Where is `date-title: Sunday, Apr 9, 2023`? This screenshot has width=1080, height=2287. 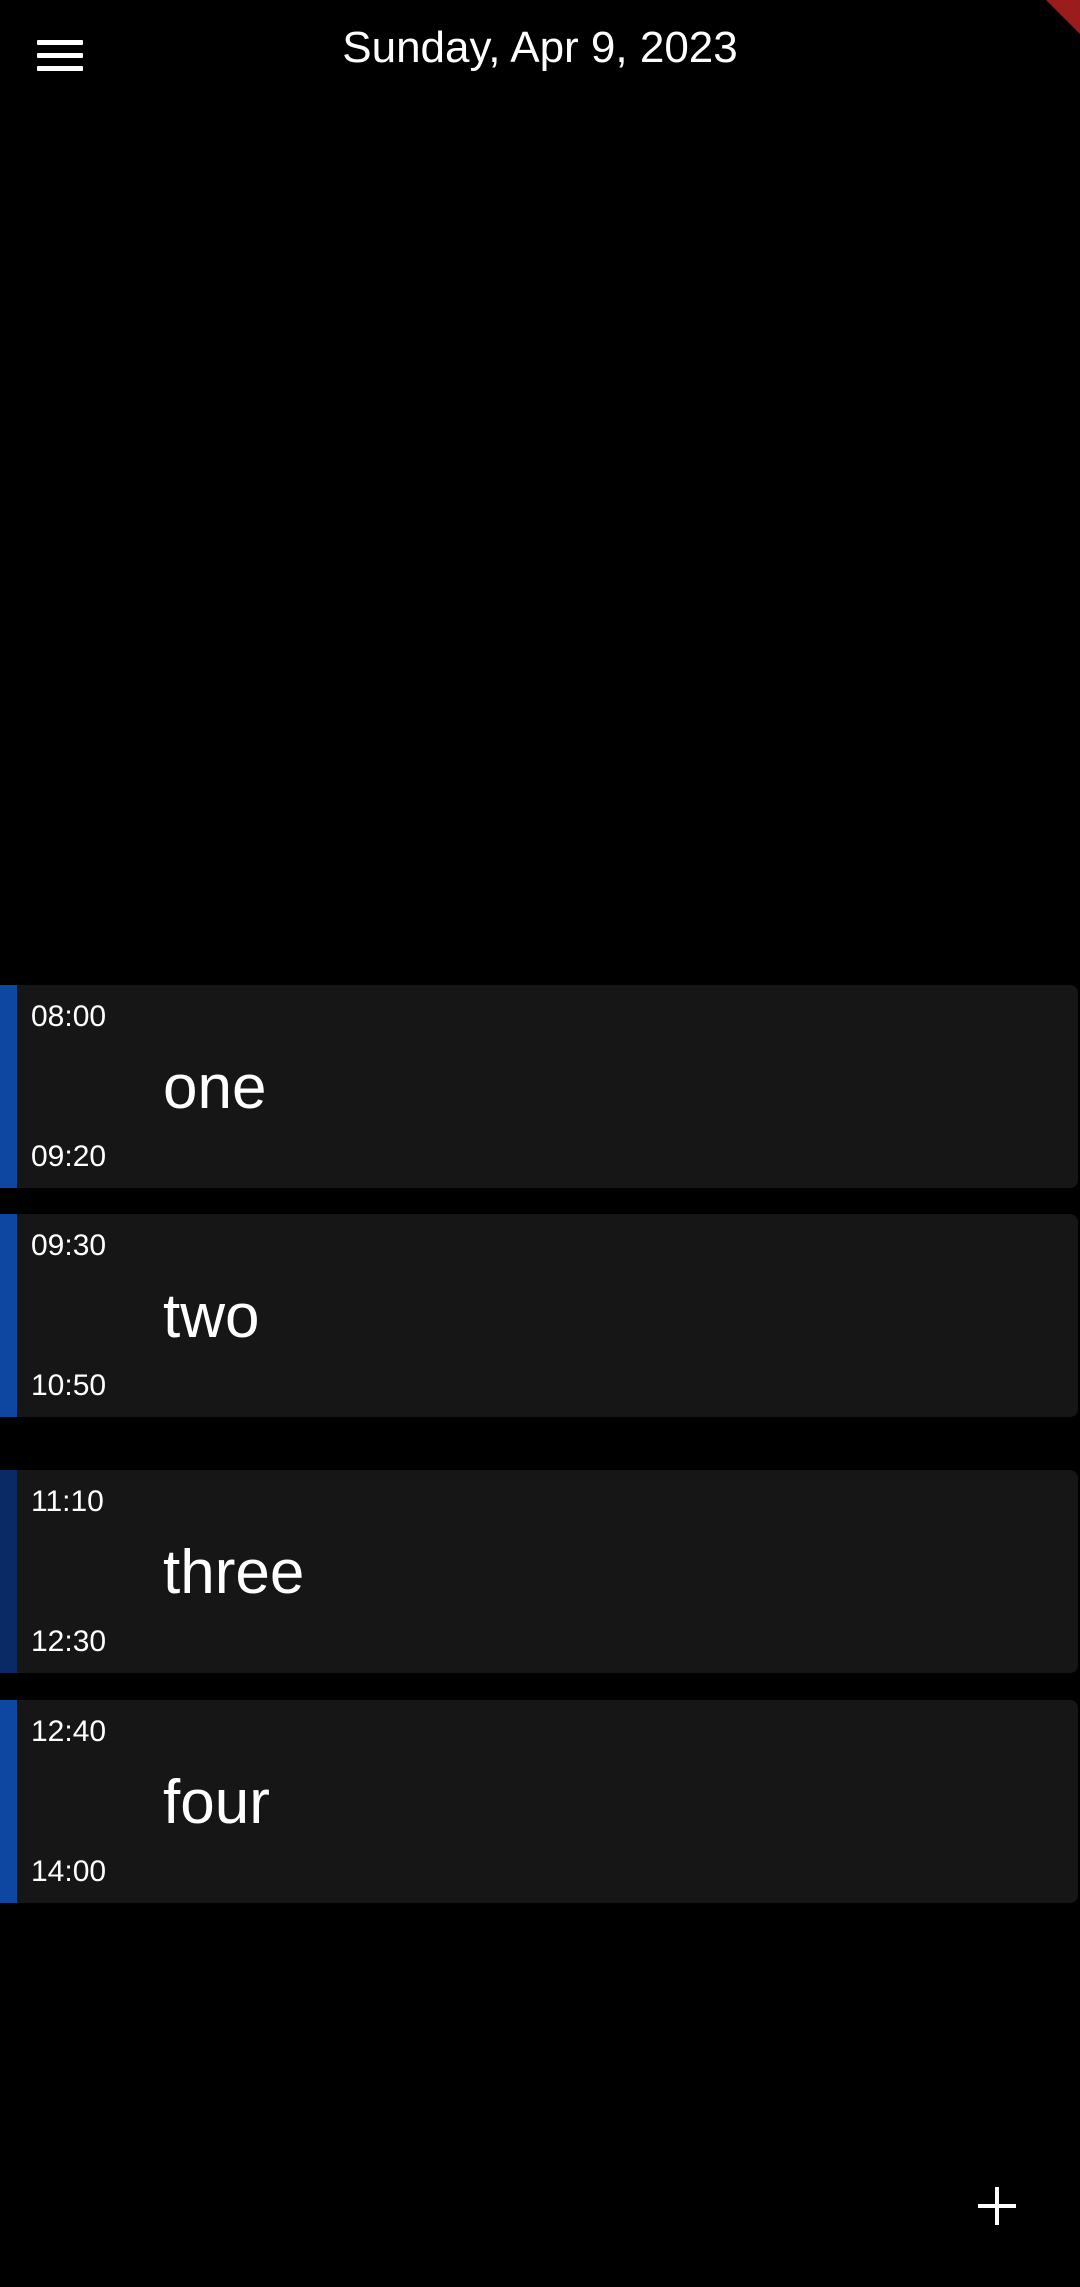
date-title: Sunday, Apr 9, 2023 is located at coordinates (540, 47).